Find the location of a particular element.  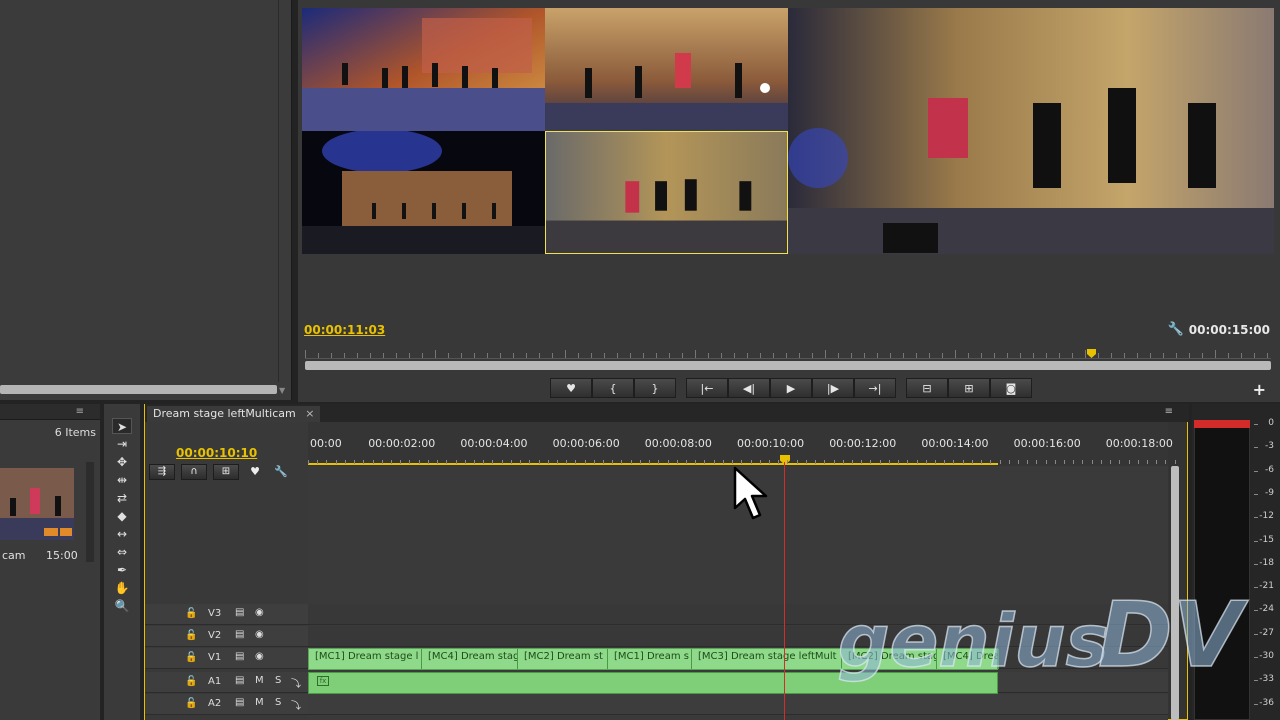

rate-stretch-tool-icon: ⇄ is located at coordinates (122, 498).